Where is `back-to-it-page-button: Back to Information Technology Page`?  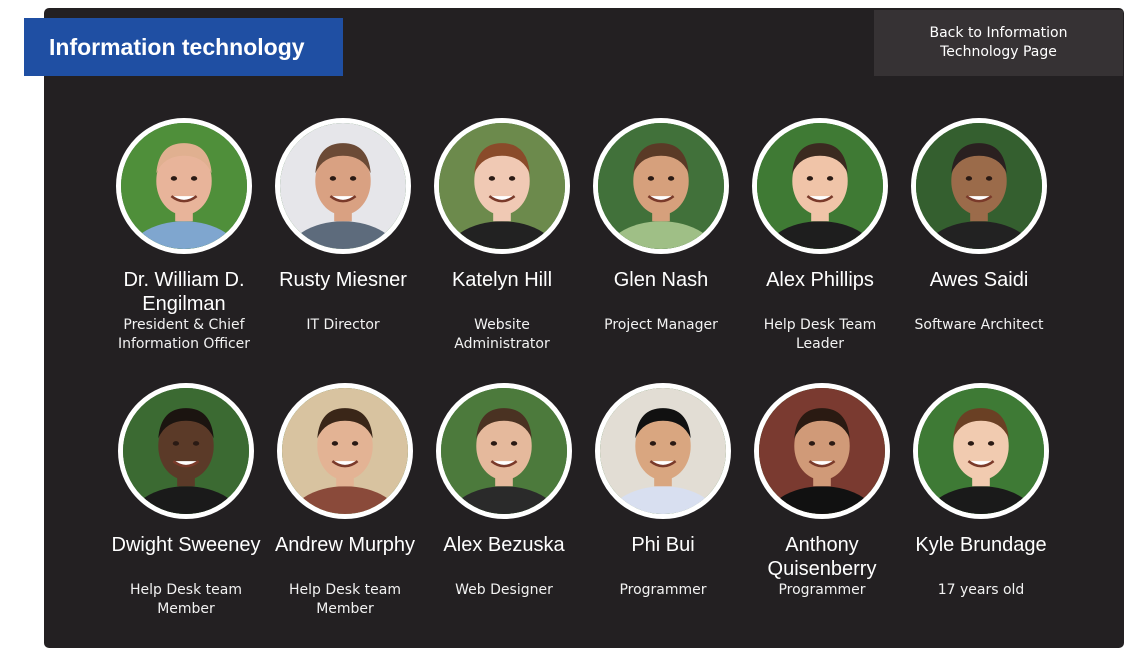
back-to-it-page-button: Back to Information Technology Page is located at coordinates (998, 43).